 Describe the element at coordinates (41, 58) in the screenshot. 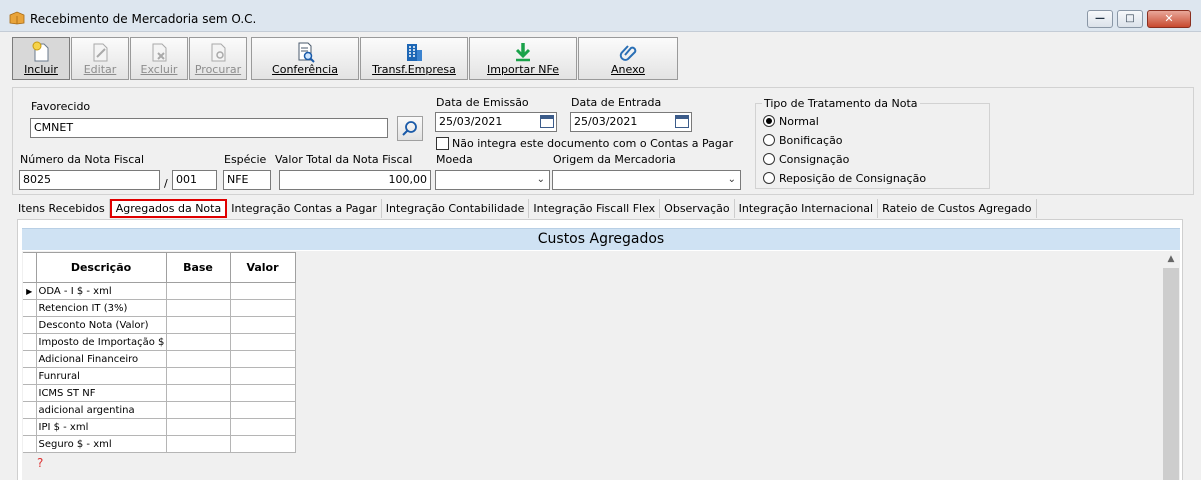

I see `incluir-button: Incluir` at that location.